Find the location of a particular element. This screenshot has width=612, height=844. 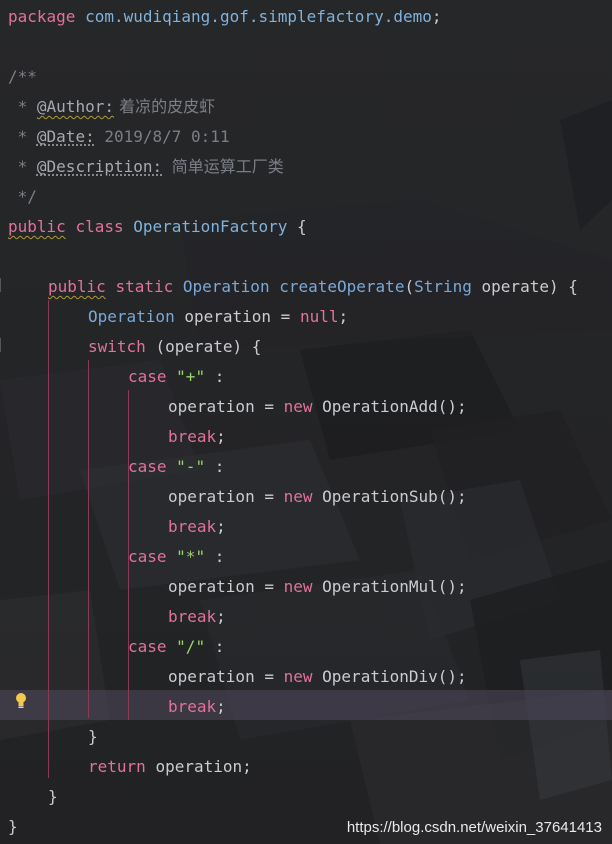

switch-argument: (operate) is located at coordinates (199, 346).